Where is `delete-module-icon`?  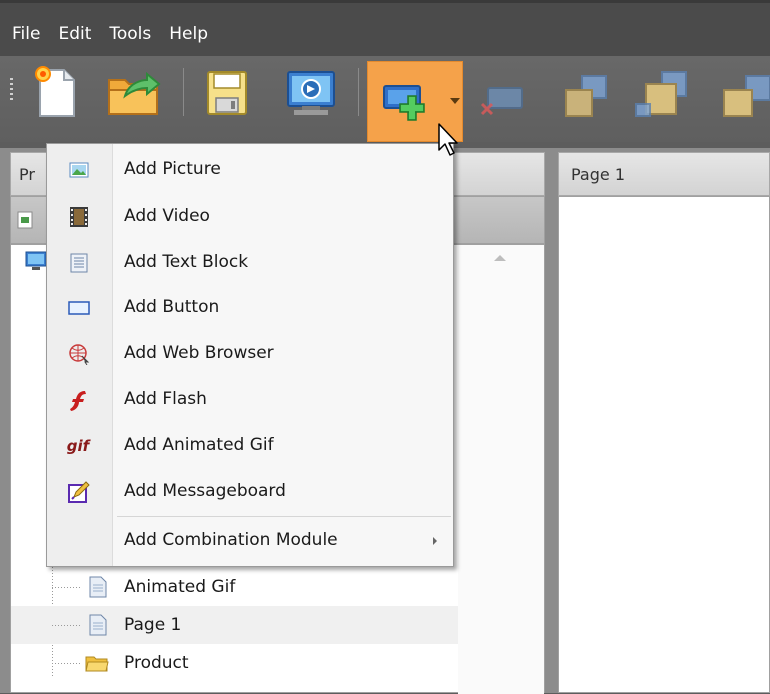 delete-module-icon is located at coordinates (501, 101).